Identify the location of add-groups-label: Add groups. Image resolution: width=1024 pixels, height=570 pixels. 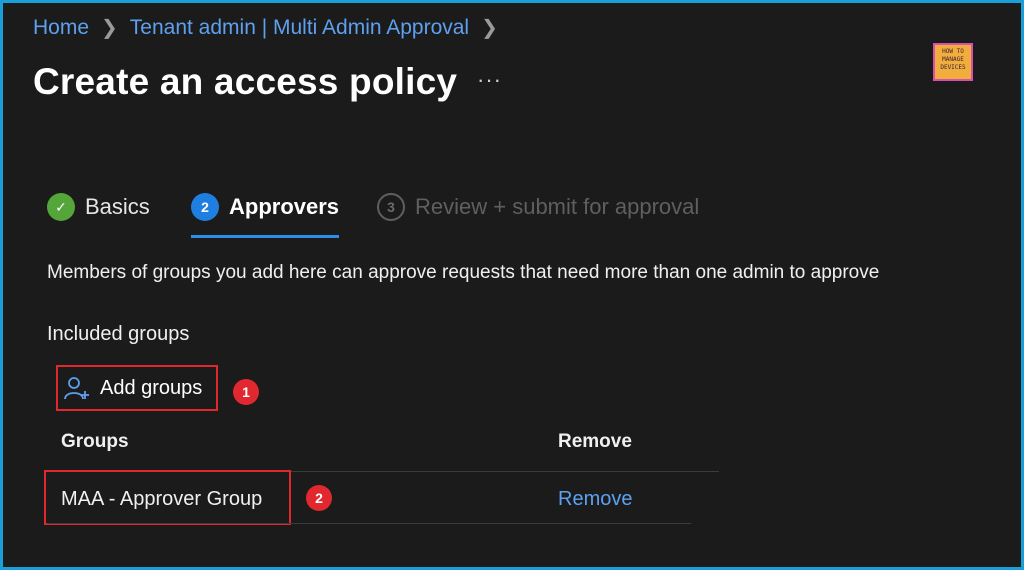
(151, 387).